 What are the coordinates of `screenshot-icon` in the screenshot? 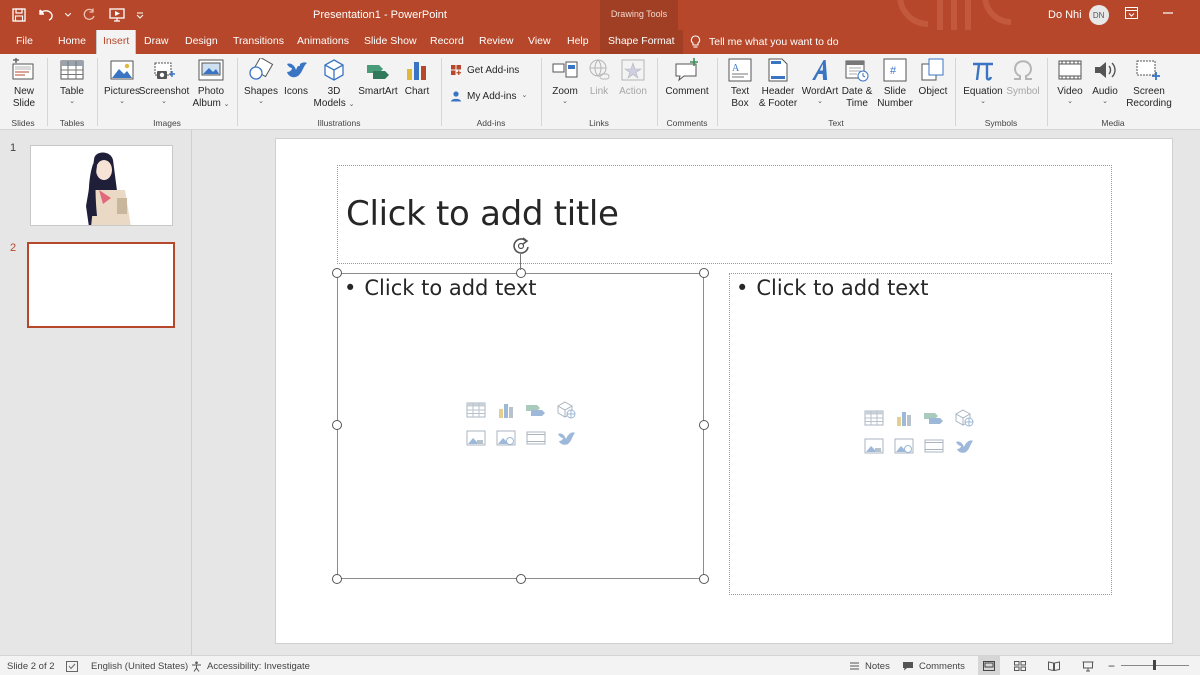 It's located at (164, 70).